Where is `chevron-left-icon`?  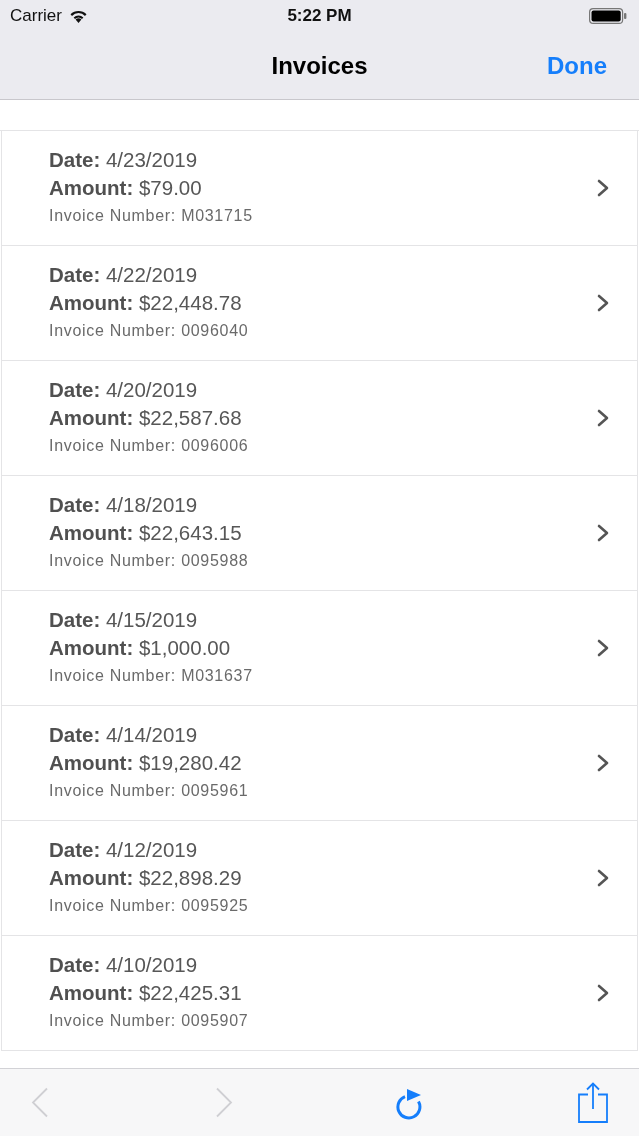
chevron-left-icon is located at coordinates (40, 1102).